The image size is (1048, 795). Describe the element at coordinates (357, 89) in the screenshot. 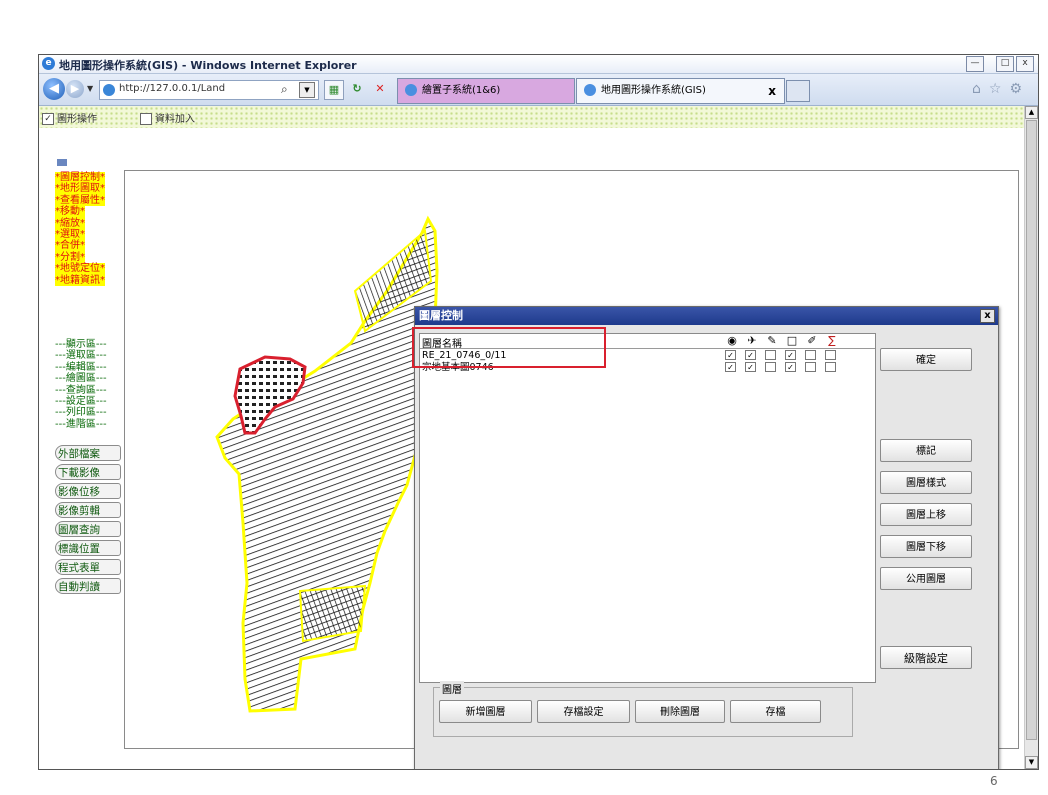

I see `refresh-icon: ↻` at that location.